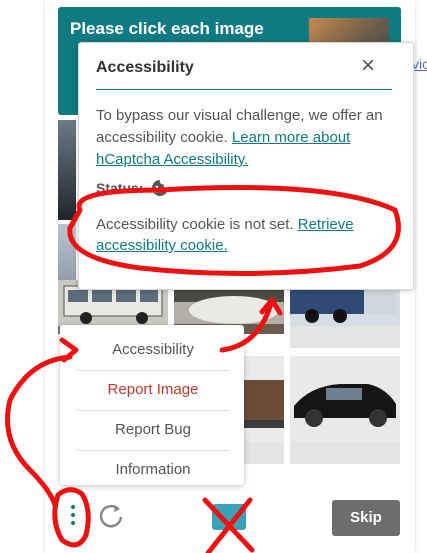 Image resolution: width=427 pixels, height=553 pixels. Describe the element at coordinates (153, 350) in the screenshot. I see `menu-item-accessibility: Accessibility` at that location.